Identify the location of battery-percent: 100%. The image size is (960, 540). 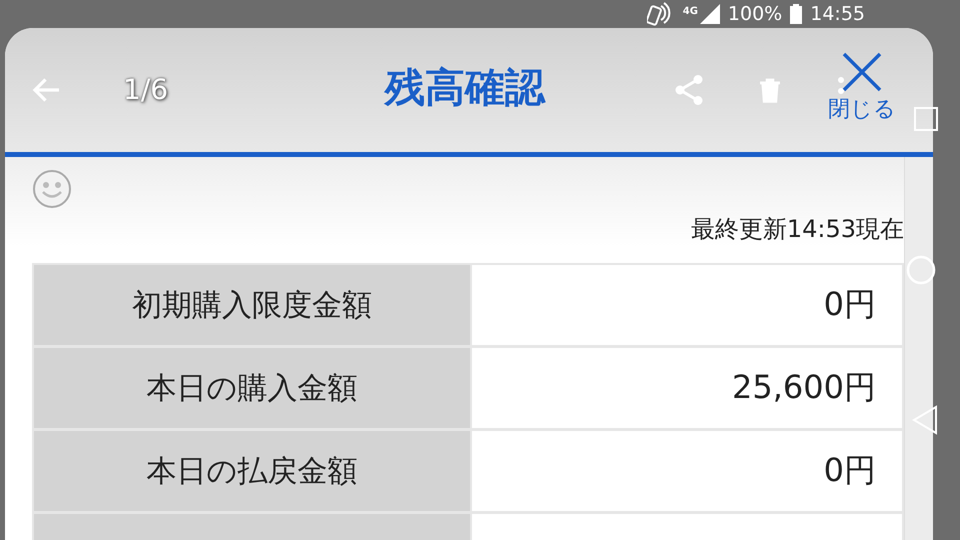
(755, 14).